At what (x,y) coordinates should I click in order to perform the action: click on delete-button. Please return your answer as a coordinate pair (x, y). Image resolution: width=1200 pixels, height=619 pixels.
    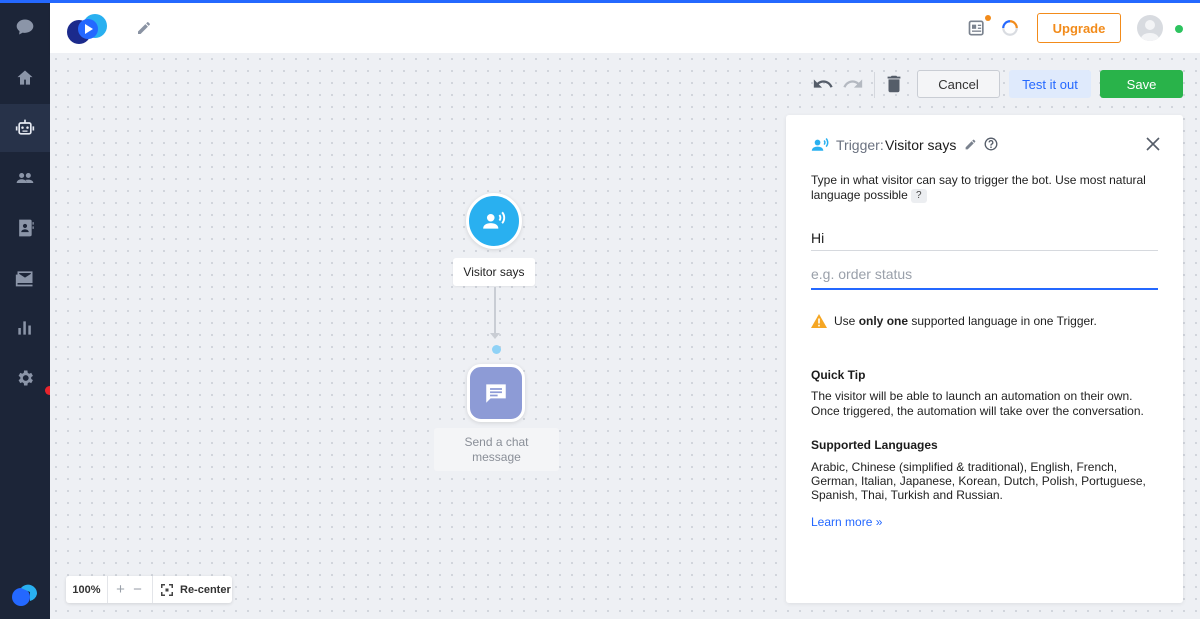
    Looking at the image, I should click on (894, 84).